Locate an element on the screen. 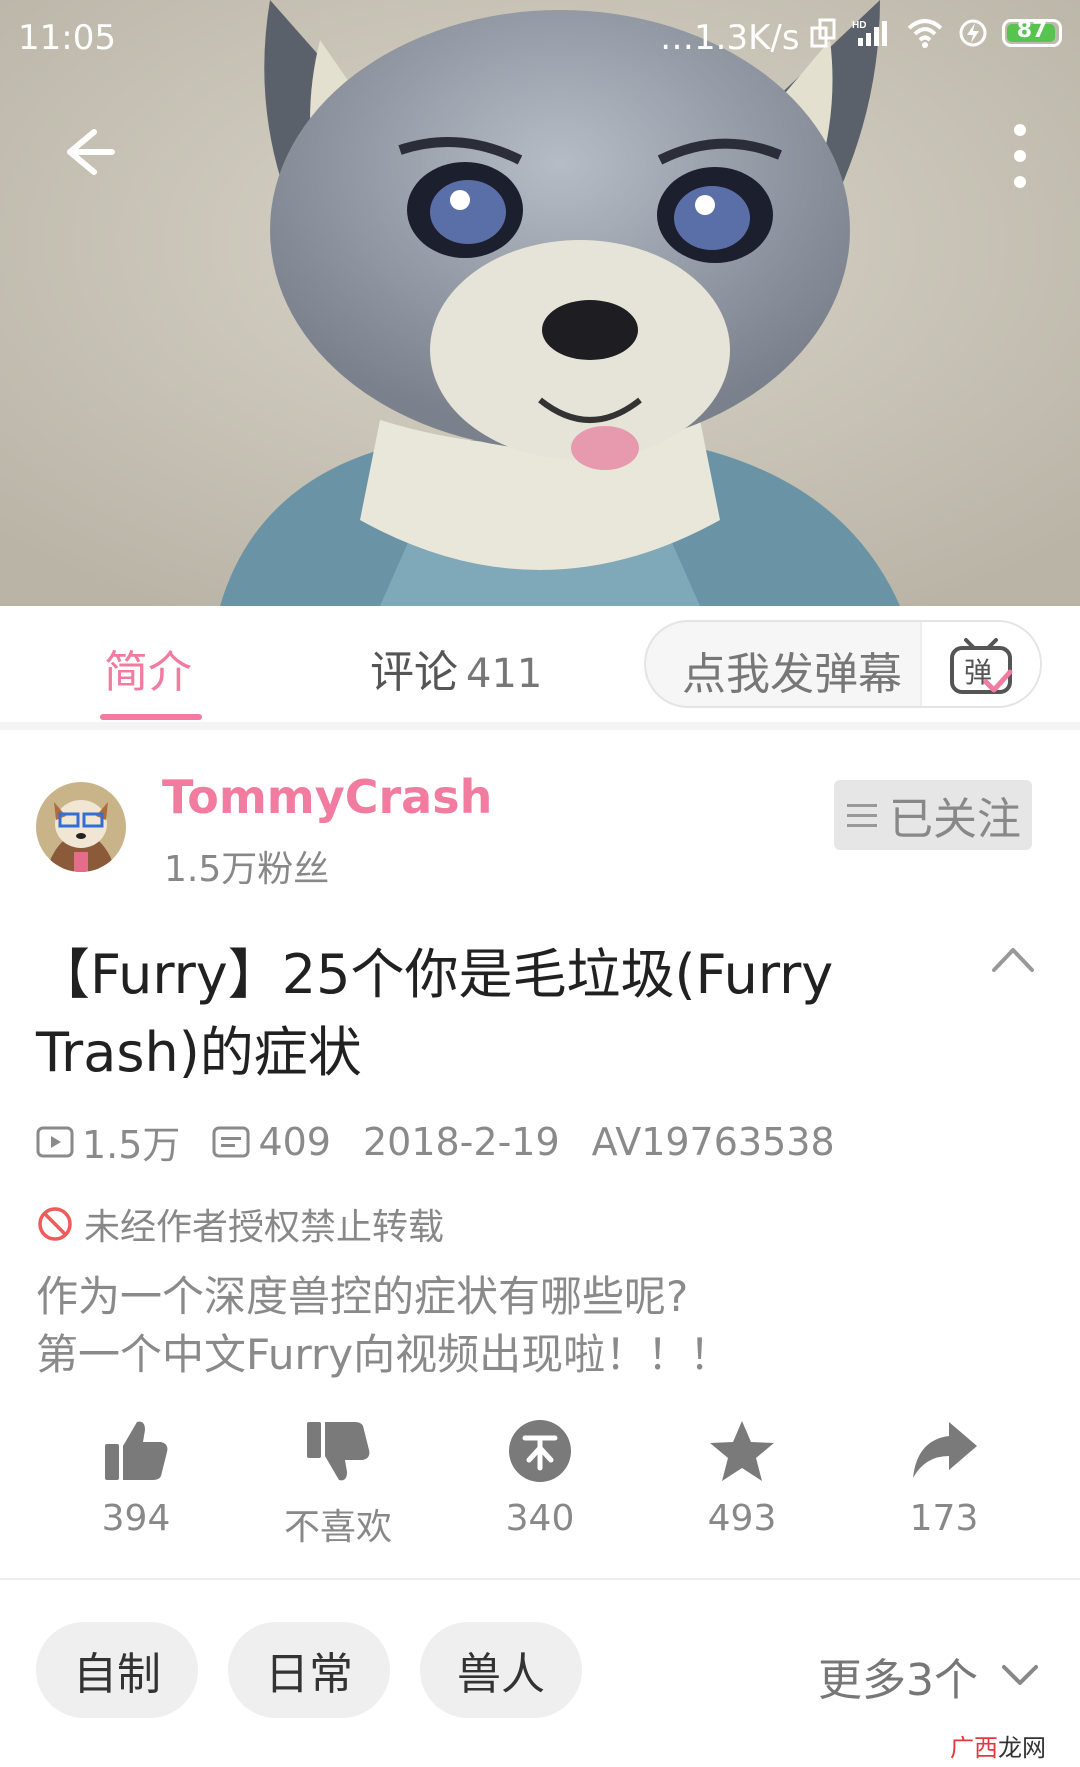 Image resolution: width=1080 pixels, height=1767 pixels. more-tags-button: 更多3个 is located at coordinates (929, 1676).